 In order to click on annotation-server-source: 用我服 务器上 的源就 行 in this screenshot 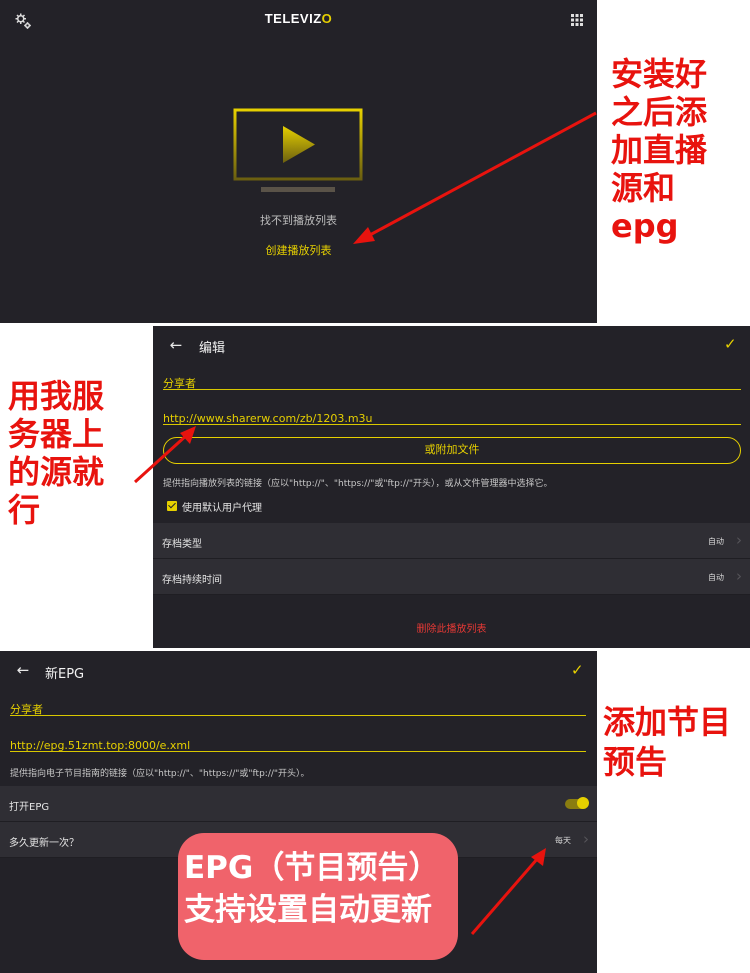, I will do `click(78, 453)`.